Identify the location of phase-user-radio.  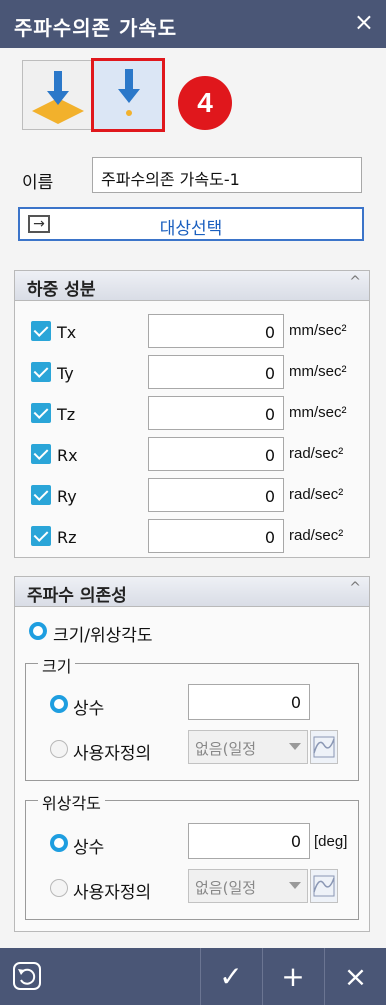
(59, 888).